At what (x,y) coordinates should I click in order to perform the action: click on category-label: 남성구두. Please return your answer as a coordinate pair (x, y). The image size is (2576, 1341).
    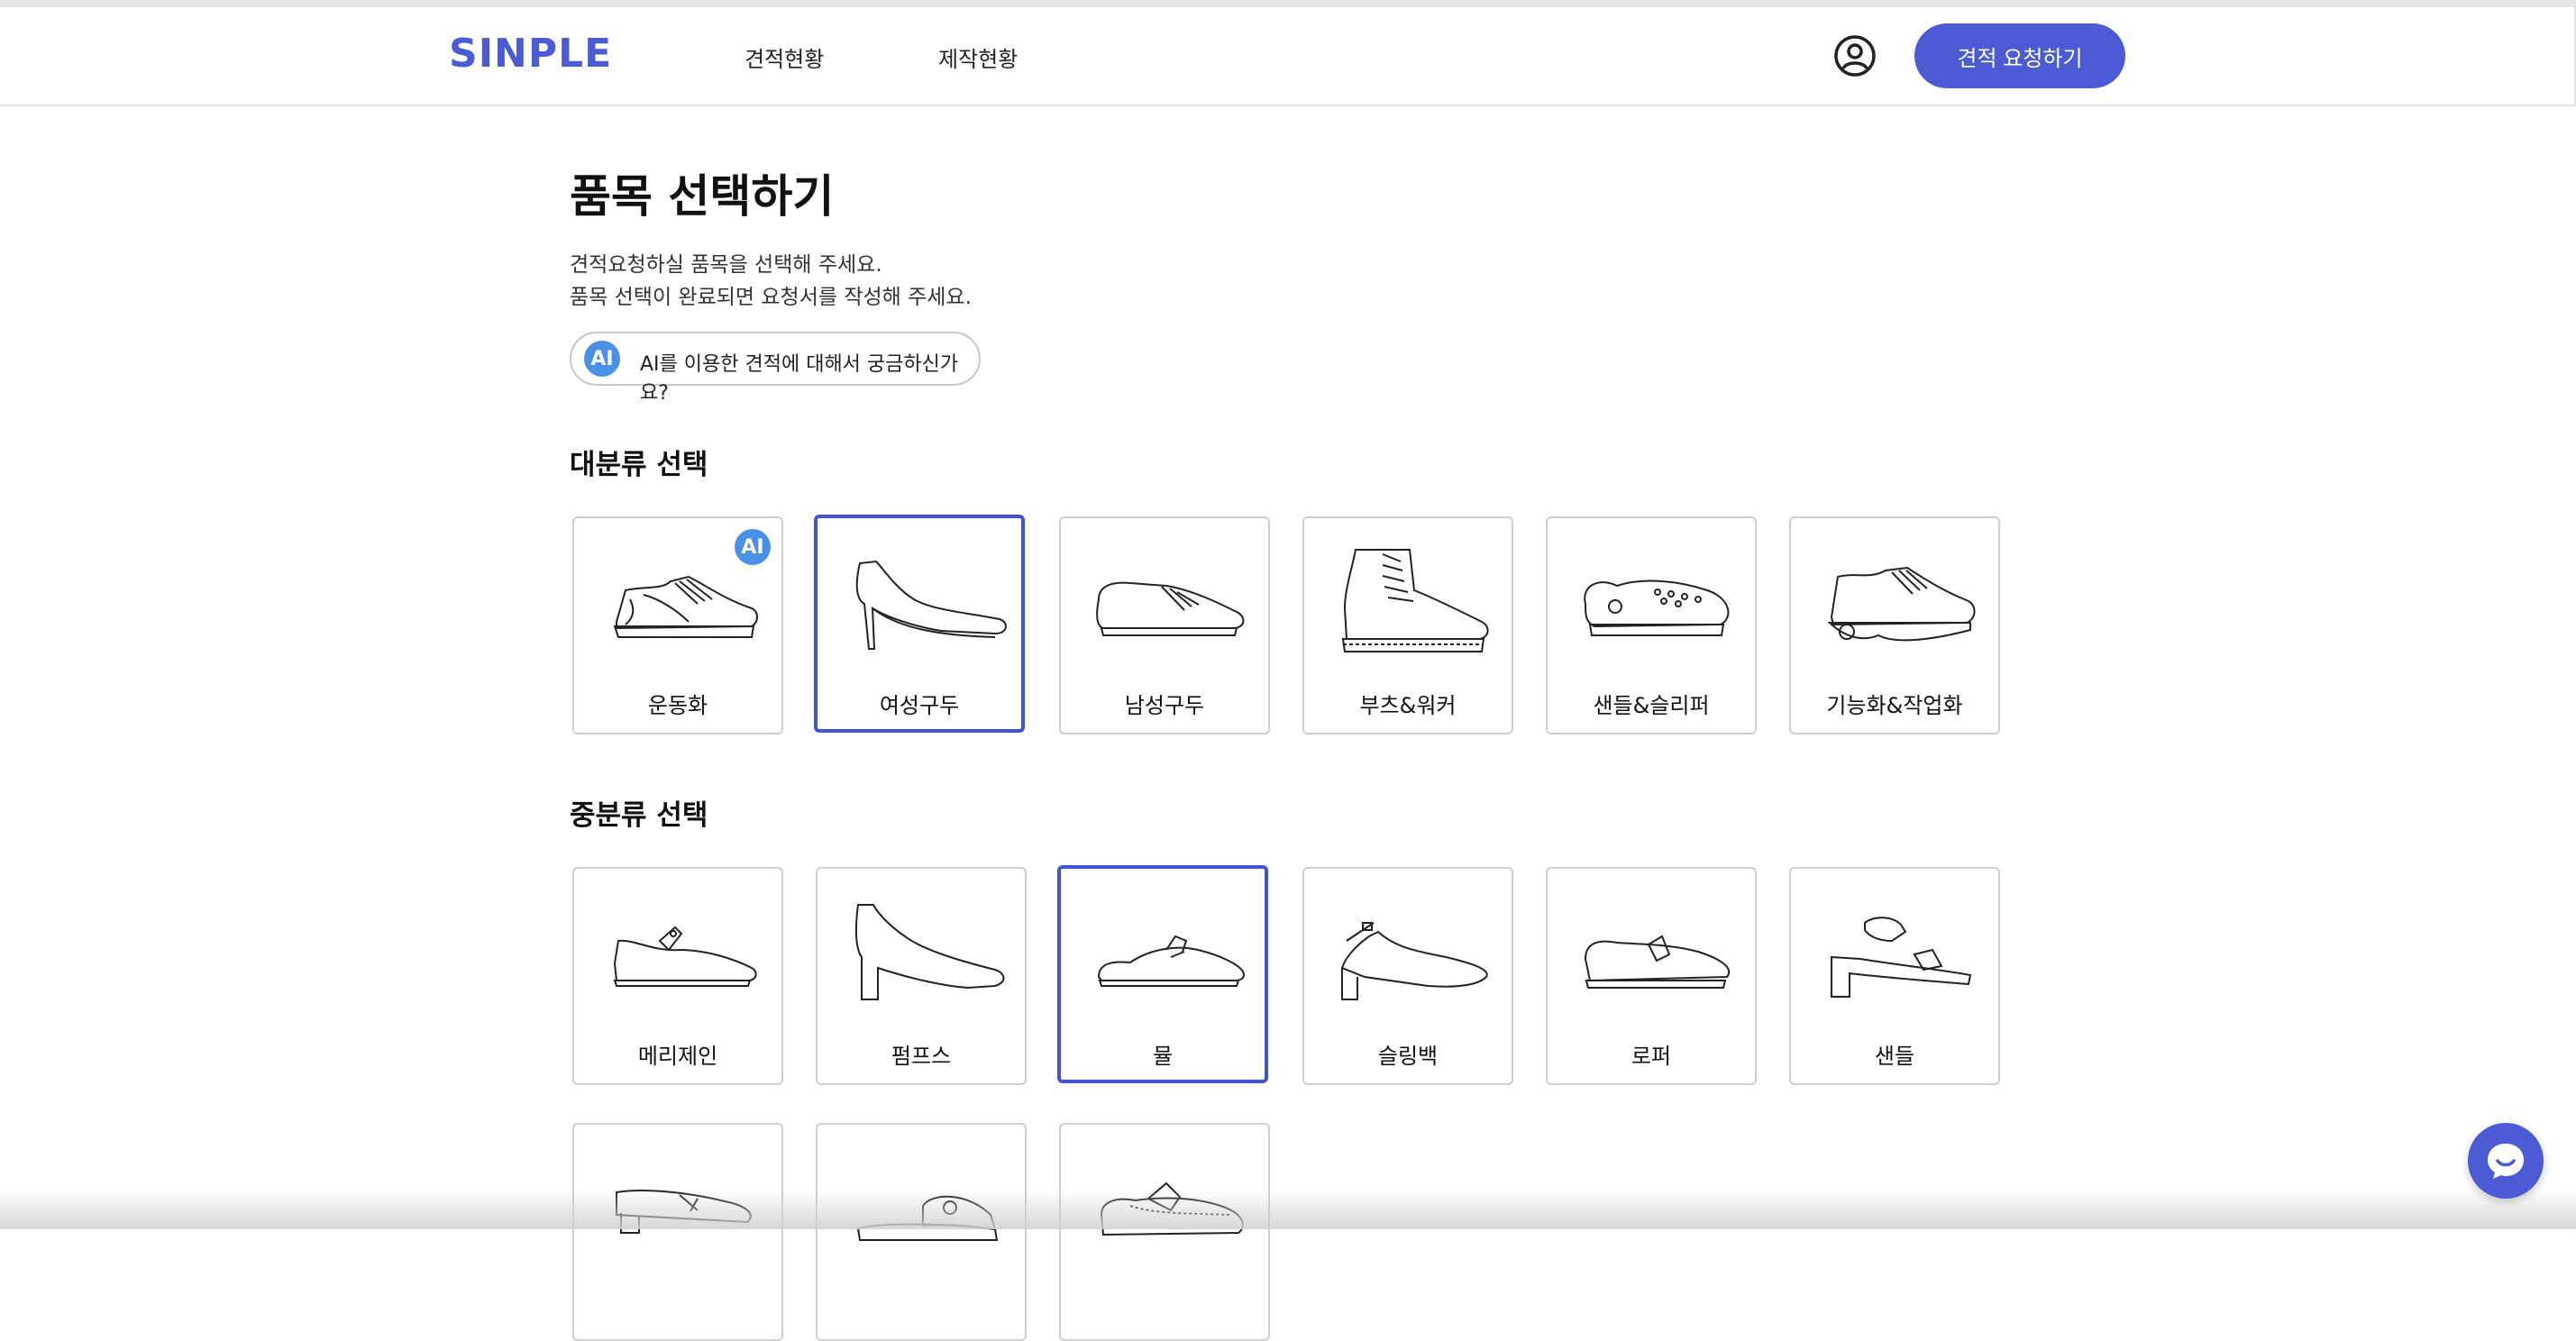
    Looking at the image, I should click on (1164, 706).